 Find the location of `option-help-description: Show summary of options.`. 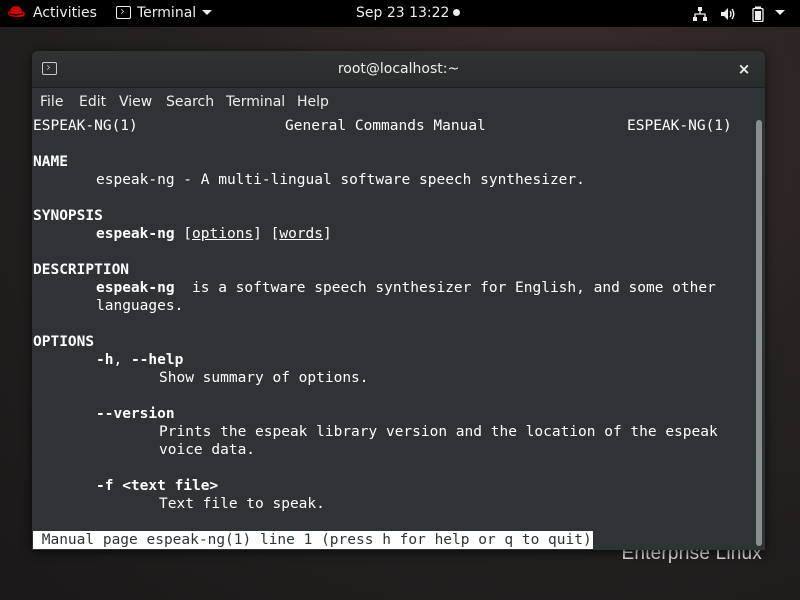

option-help-description: Show summary of options. is located at coordinates (264, 378).